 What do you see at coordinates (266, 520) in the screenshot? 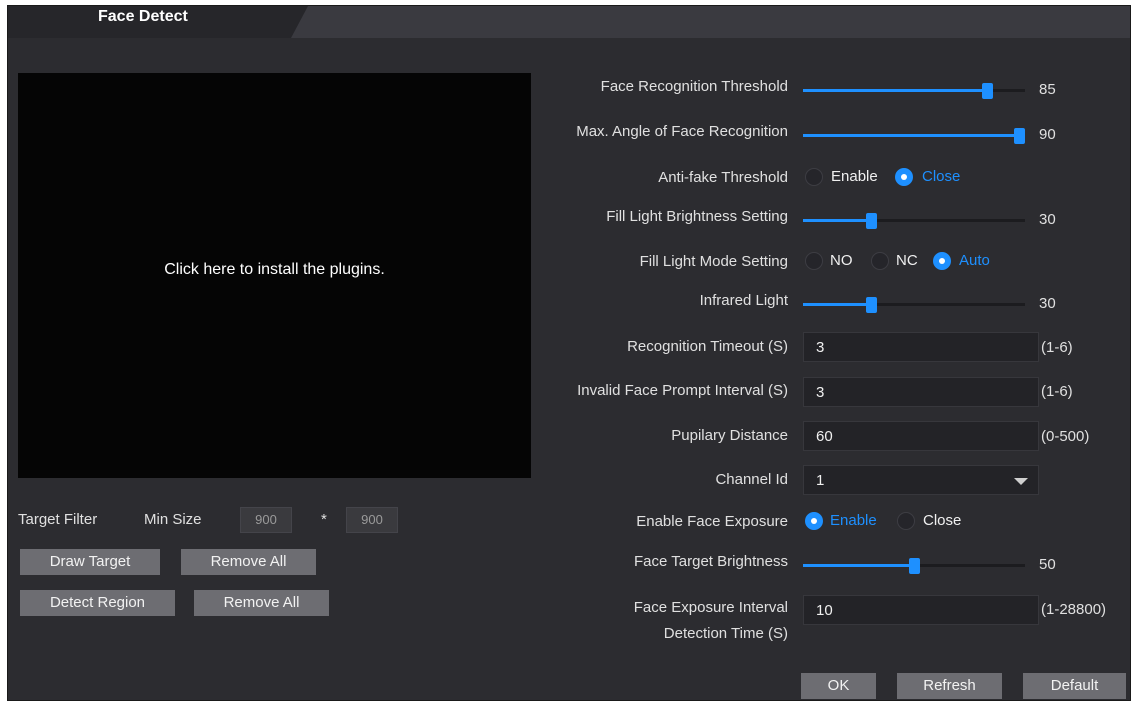
I see `min-size-width-input: 900` at bounding box center [266, 520].